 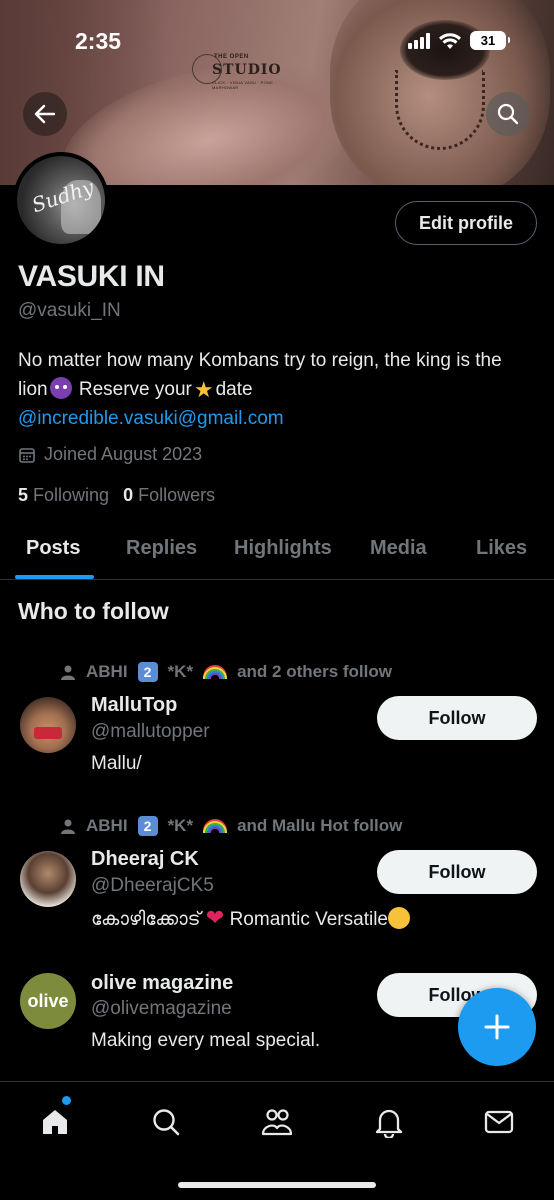 What do you see at coordinates (231, 826) in the screenshot?
I see `social-context: ABHI 2 *K* and Mallu Hot follow` at bounding box center [231, 826].